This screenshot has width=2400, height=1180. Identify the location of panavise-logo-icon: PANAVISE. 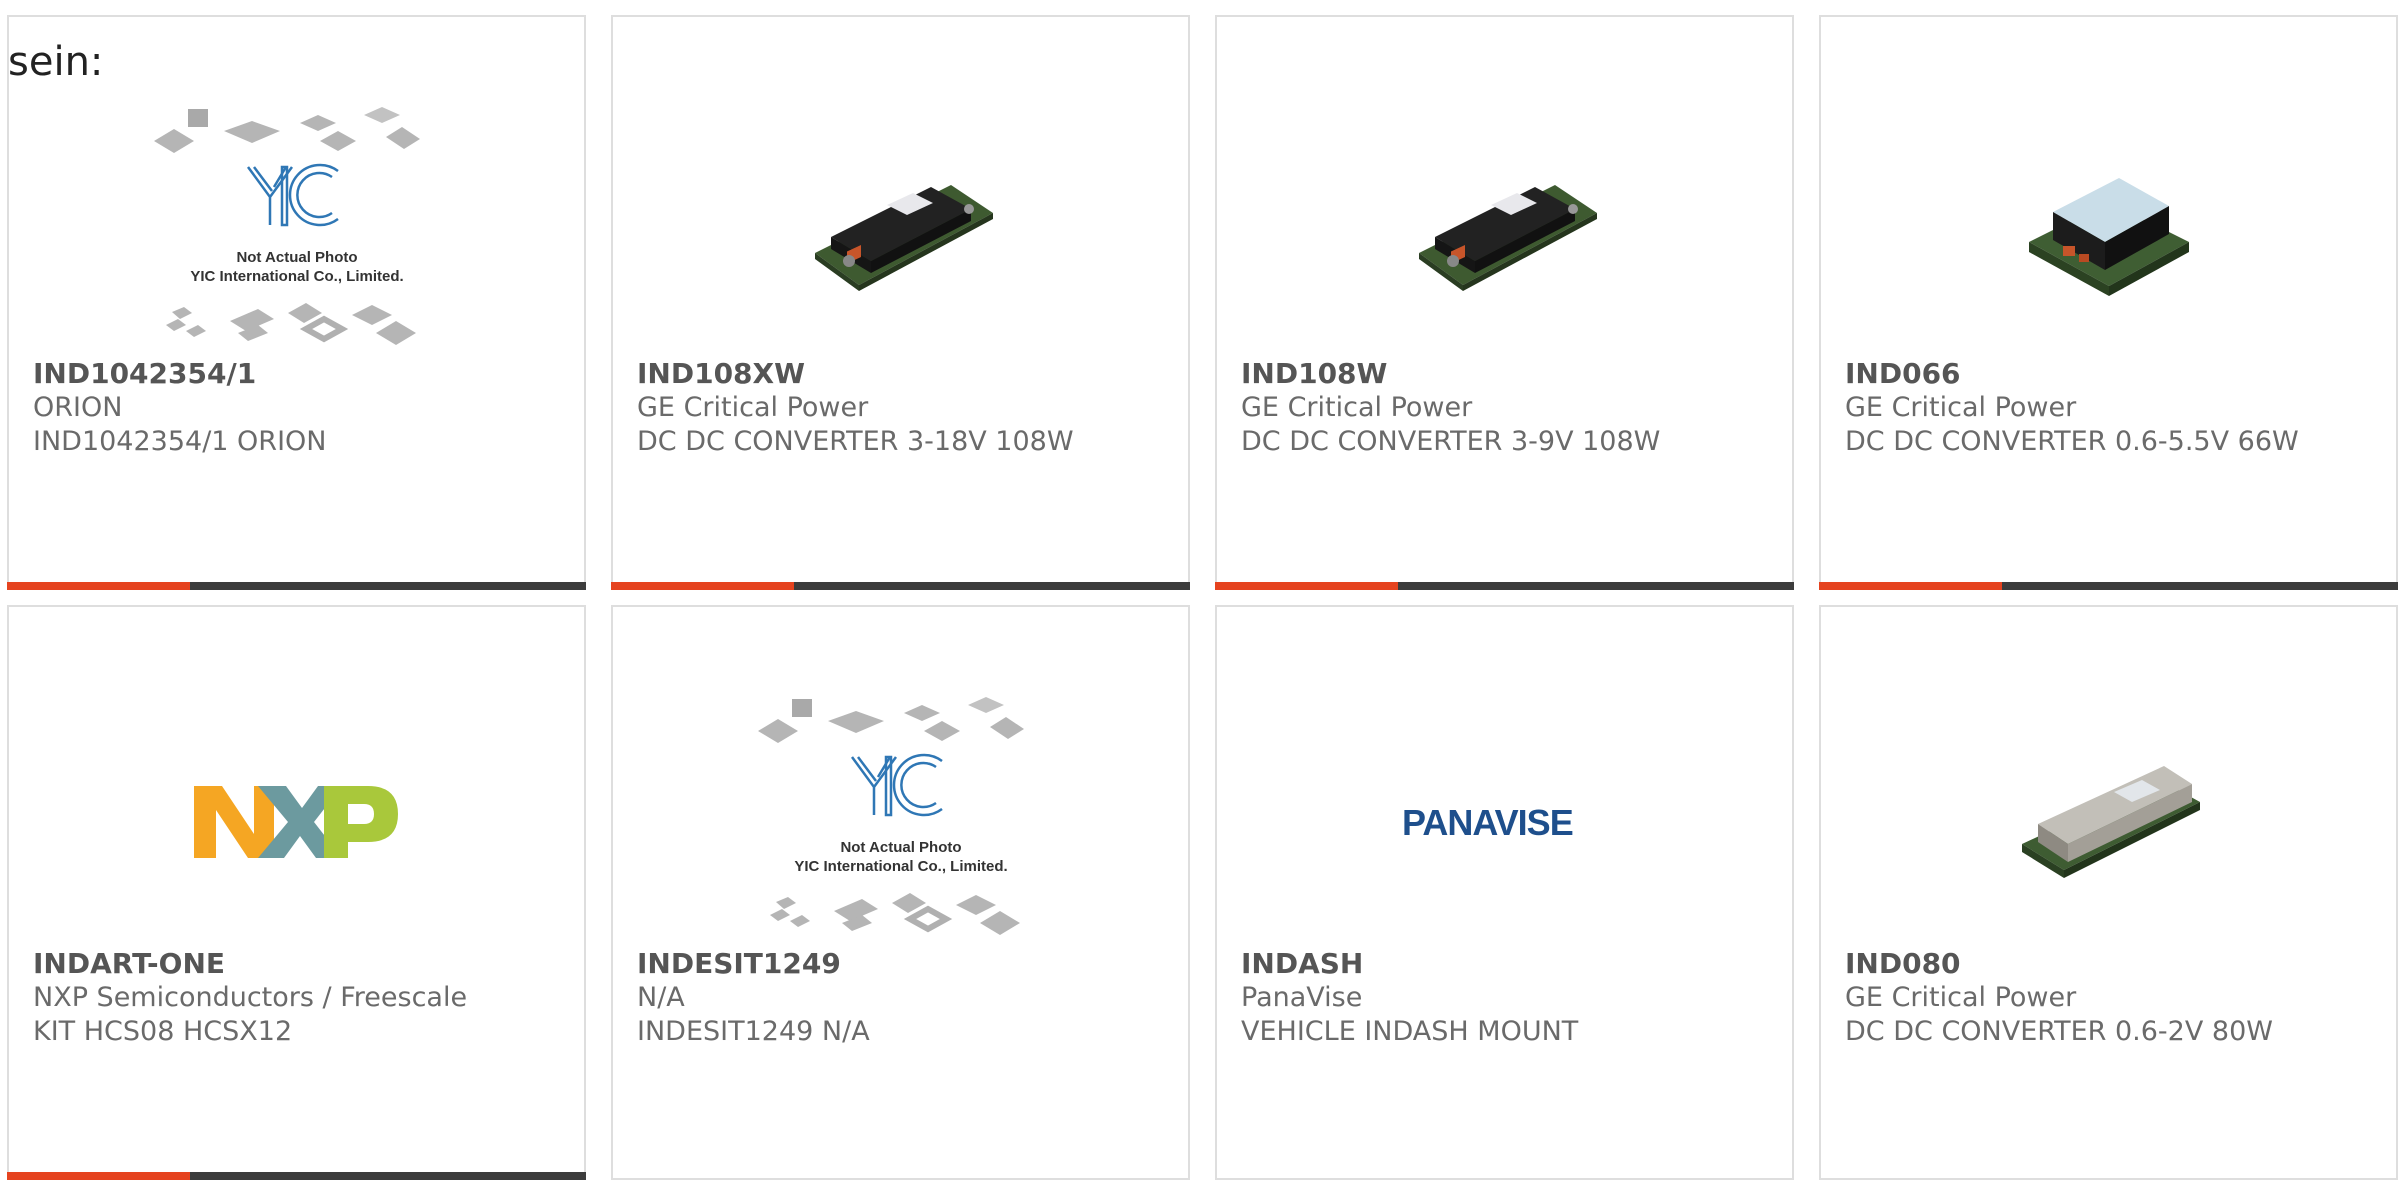
(1488, 822).